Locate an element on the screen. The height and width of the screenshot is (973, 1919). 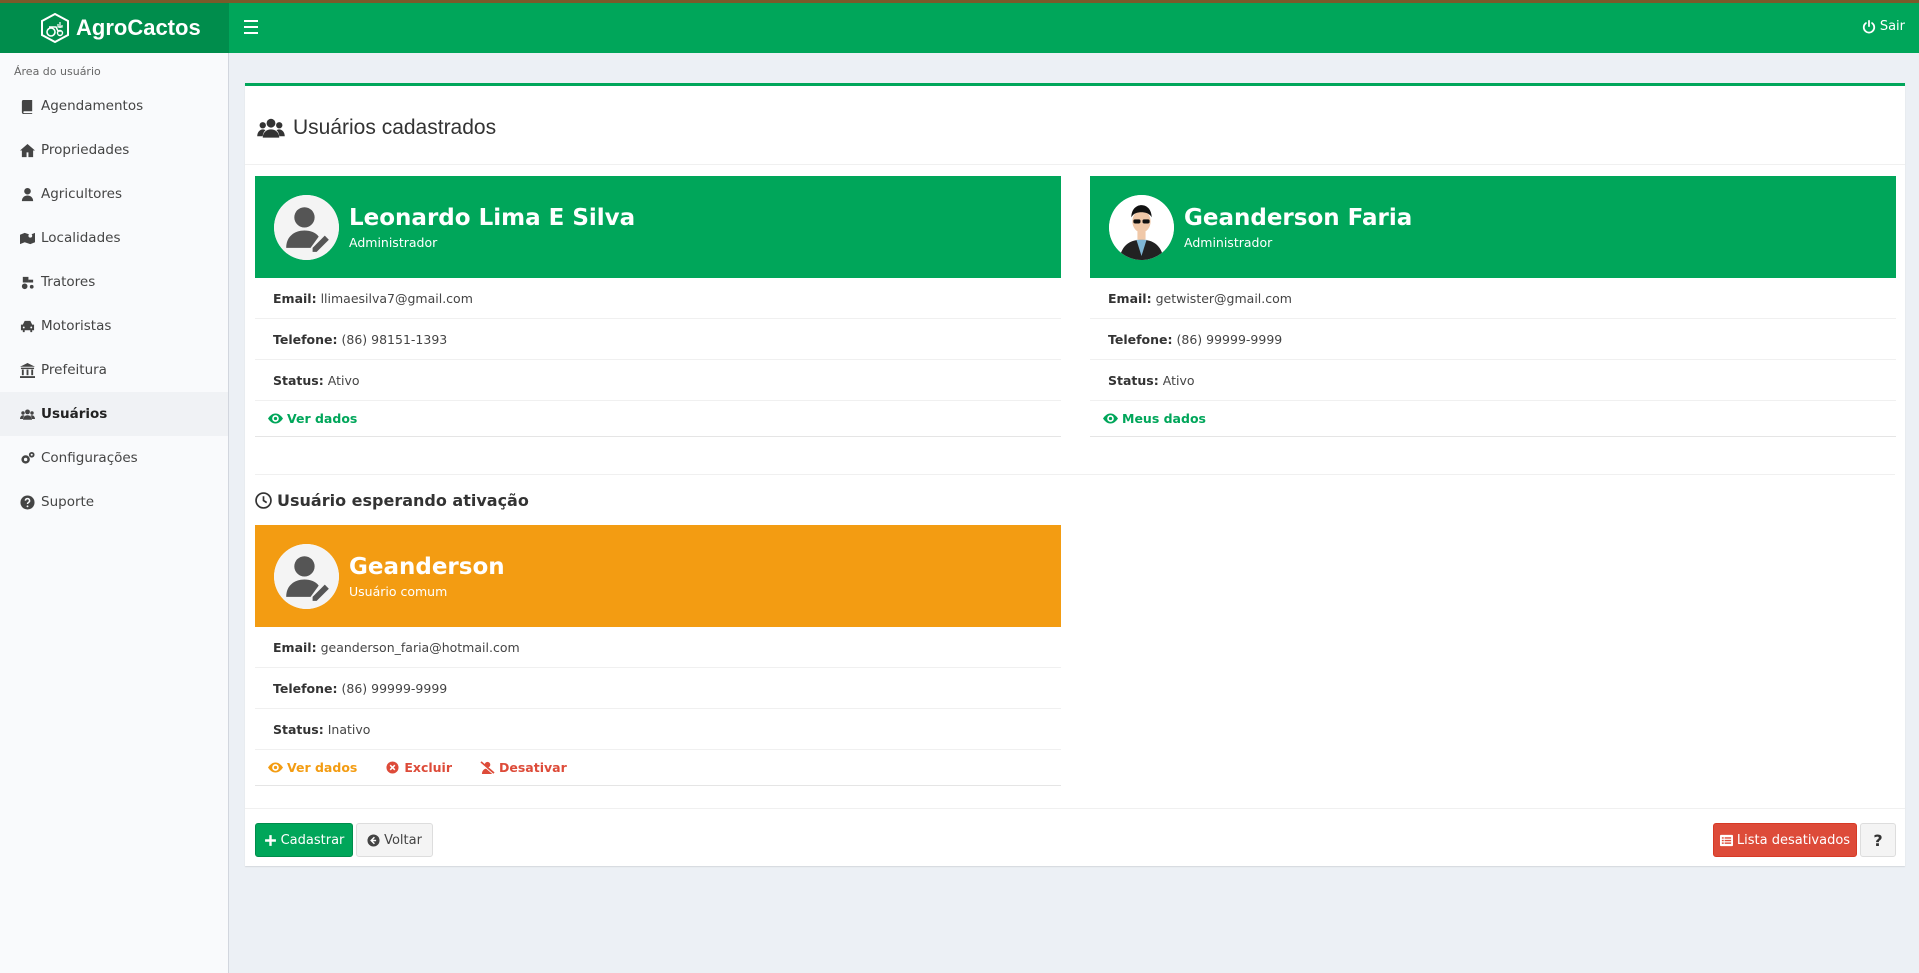
logout-label: Sair is located at coordinates (1892, 26).